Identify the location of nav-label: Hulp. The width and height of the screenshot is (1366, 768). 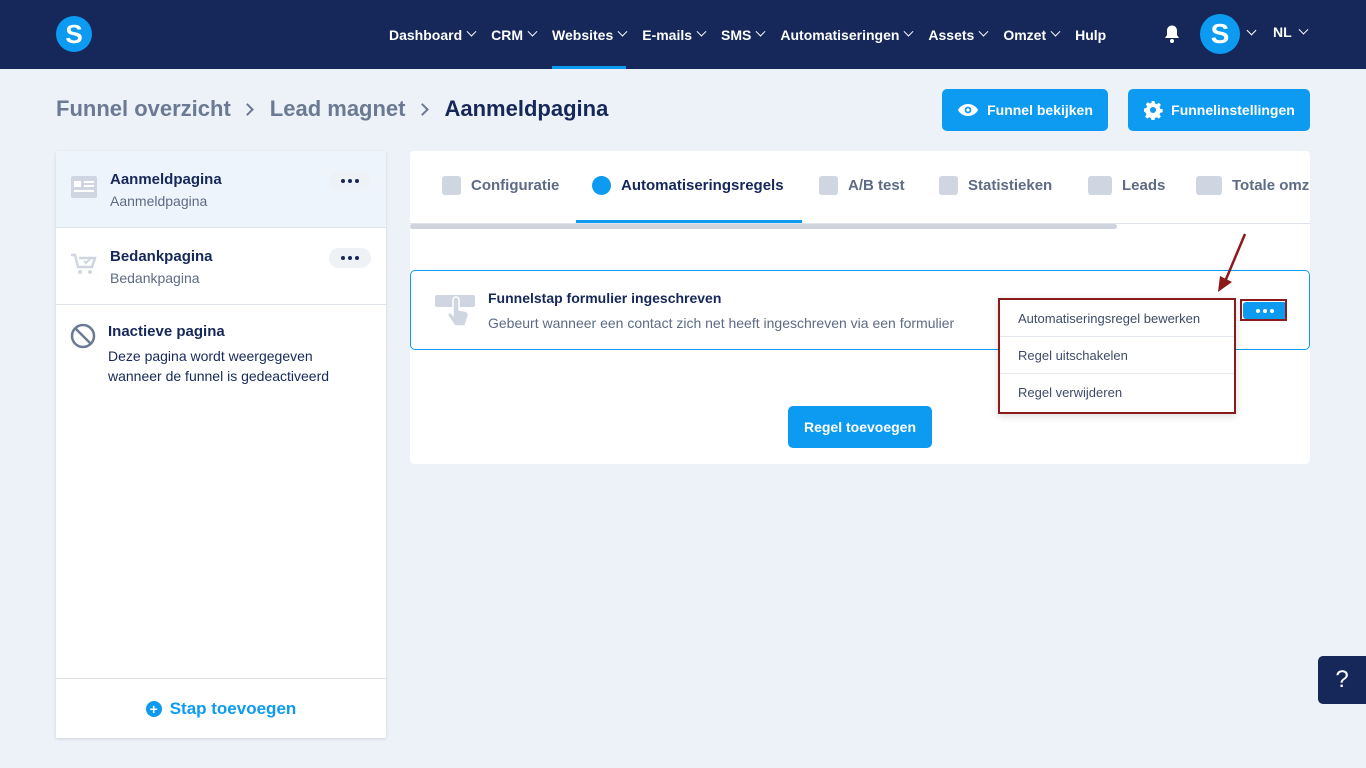
(1091, 34).